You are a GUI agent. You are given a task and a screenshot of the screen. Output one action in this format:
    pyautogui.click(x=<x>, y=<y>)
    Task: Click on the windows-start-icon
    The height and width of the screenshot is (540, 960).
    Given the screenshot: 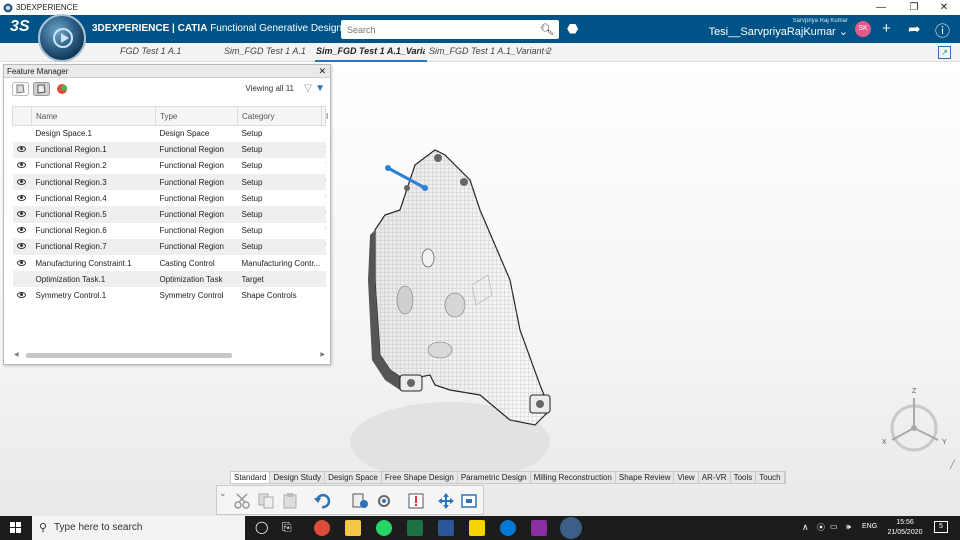 What is the action you would take?
    pyautogui.click(x=16, y=528)
    